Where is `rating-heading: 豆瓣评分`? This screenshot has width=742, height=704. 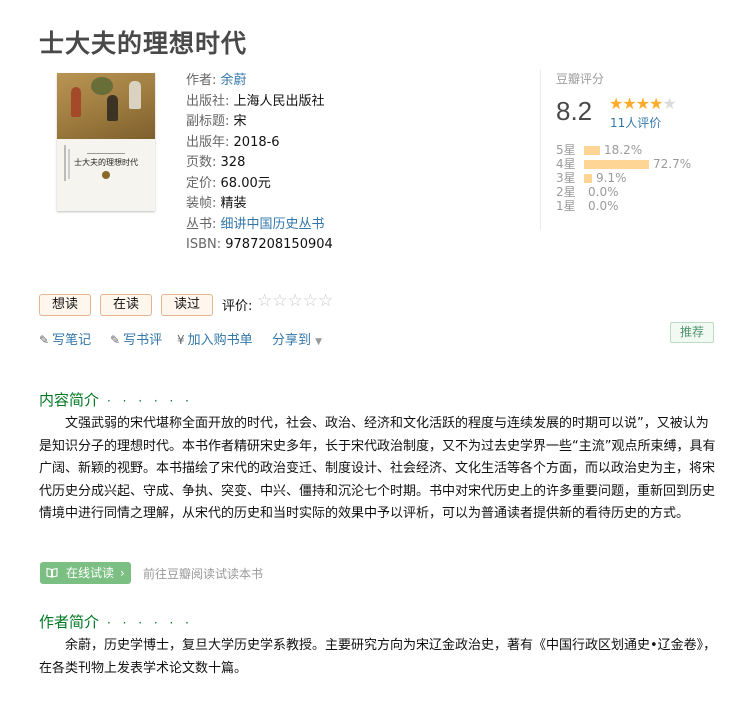 rating-heading: 豆瓣评分 is located at coordinates (580, 79).